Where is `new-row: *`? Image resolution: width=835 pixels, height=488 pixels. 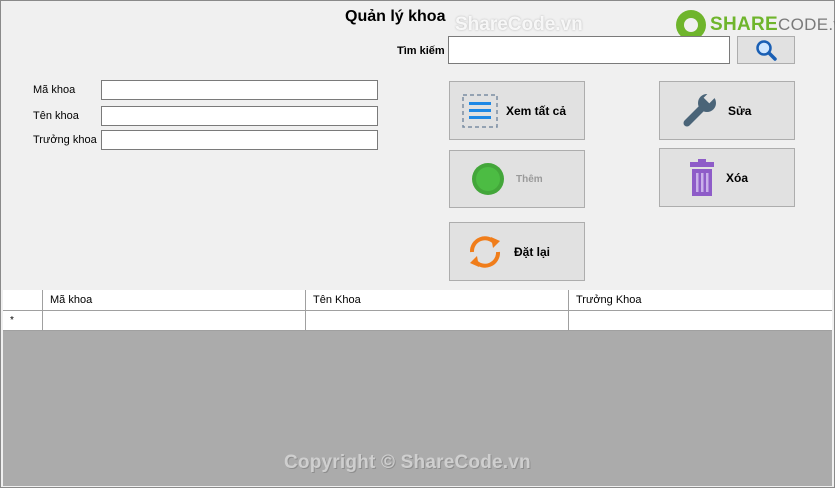 new-row: * is located at coordinates (417, 321).